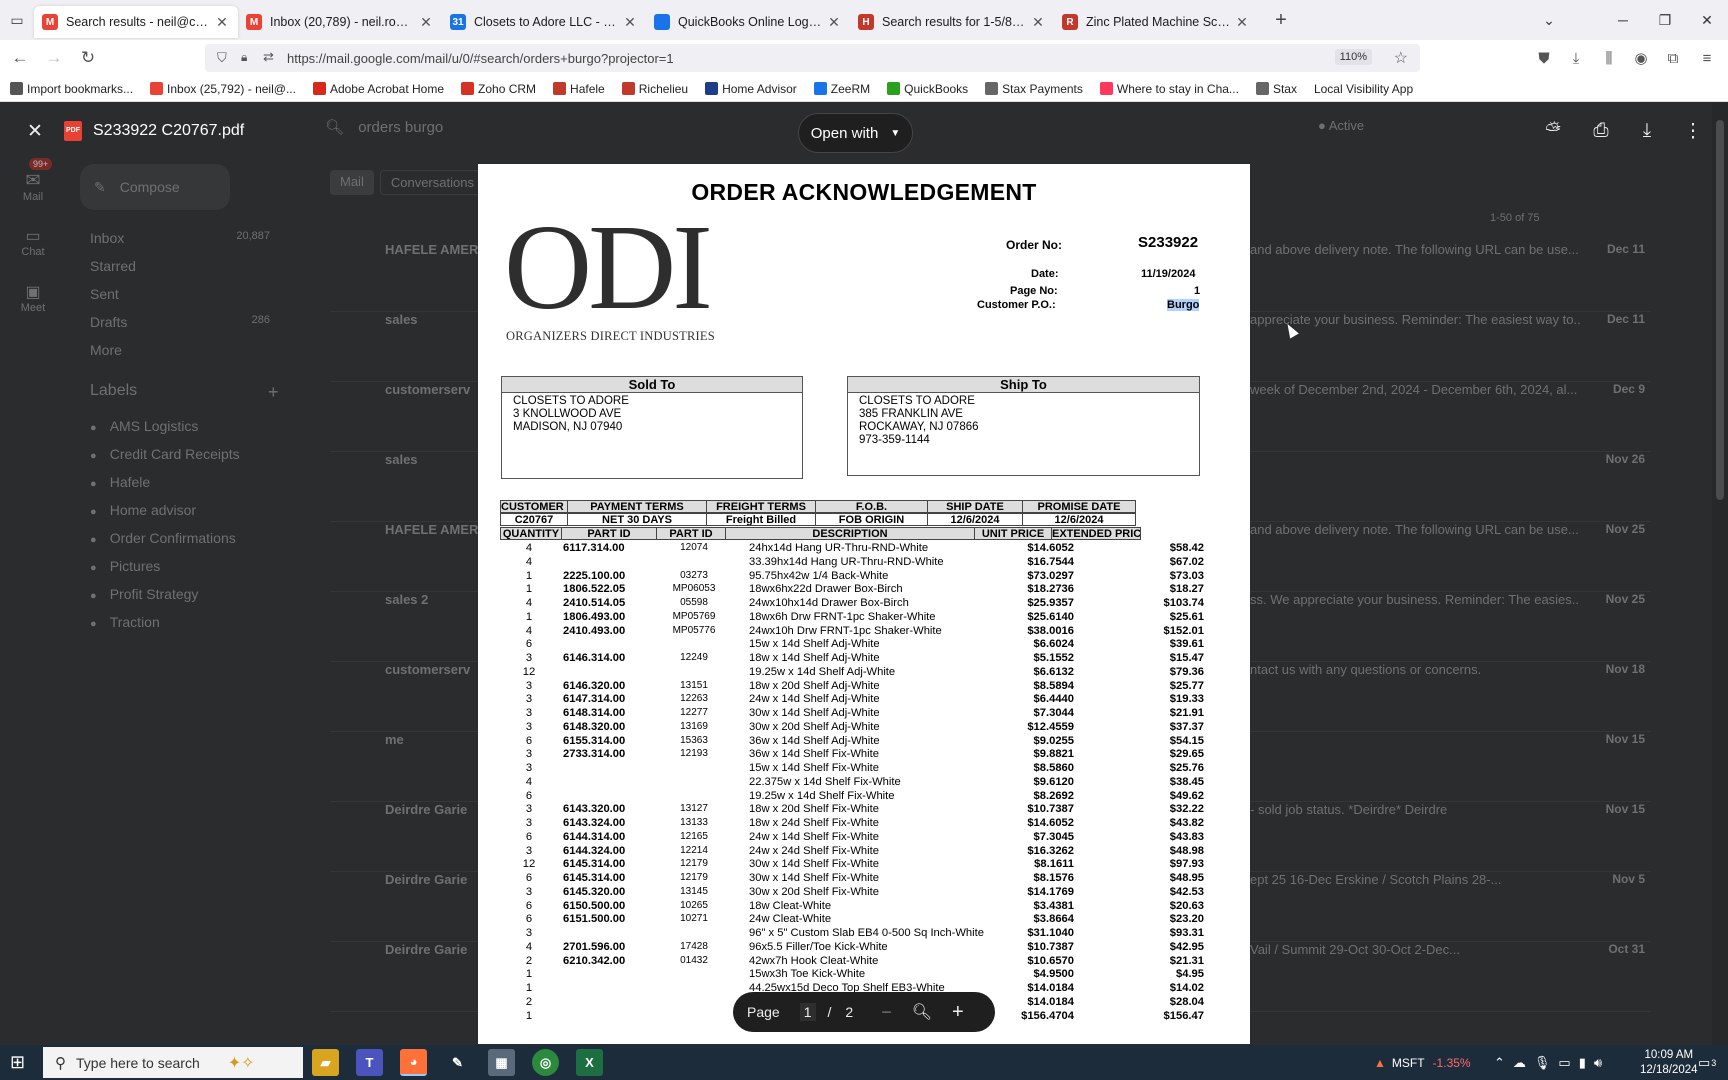 The image size is (1728, 1080). I want to click on current-page-input: 1, so click(807, 1012).